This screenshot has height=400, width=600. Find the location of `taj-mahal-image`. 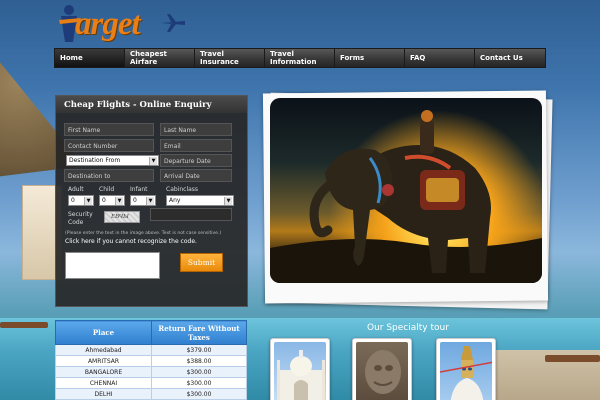

taj-mahal-image is located at coordinates (300, 371).